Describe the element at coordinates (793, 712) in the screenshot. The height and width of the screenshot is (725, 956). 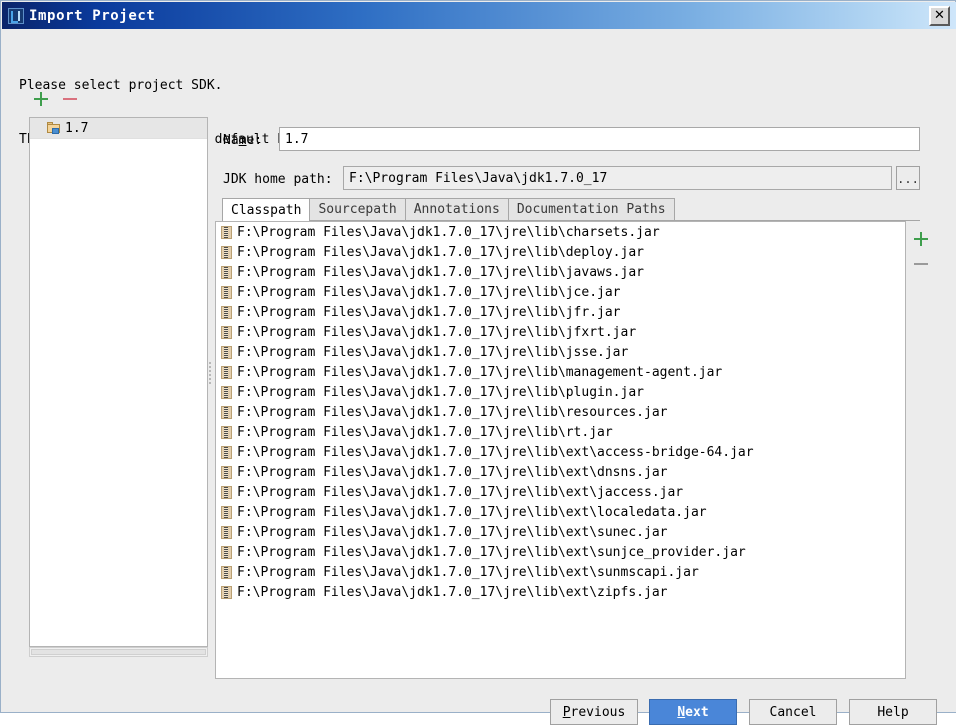
I see `cancel-button: Cancel` at that location.